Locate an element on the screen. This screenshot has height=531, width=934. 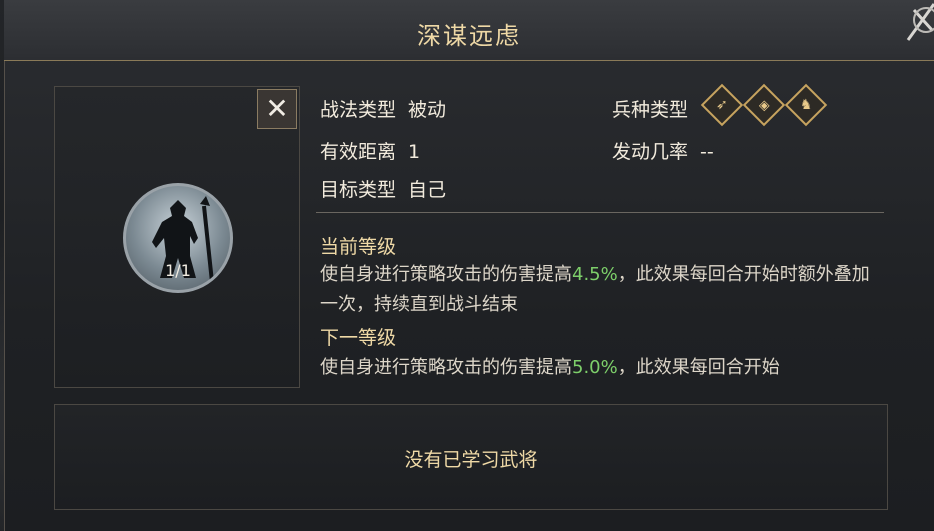
tactic-type-row: 战法类型 被动 is located at coordinates (383, 108).